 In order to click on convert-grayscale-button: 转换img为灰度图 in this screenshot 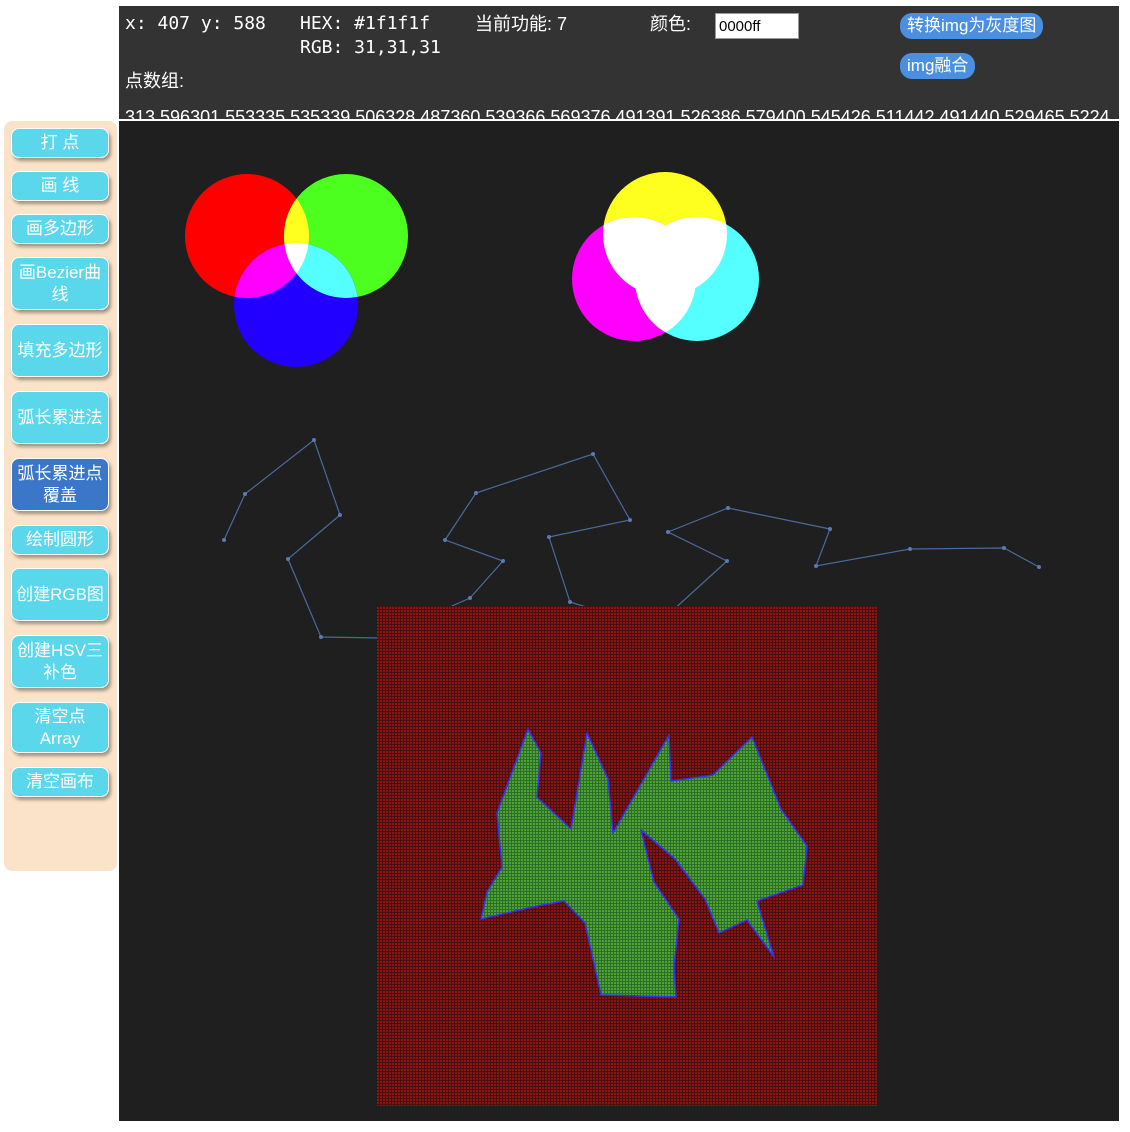, I will do `click(972, 26)`.